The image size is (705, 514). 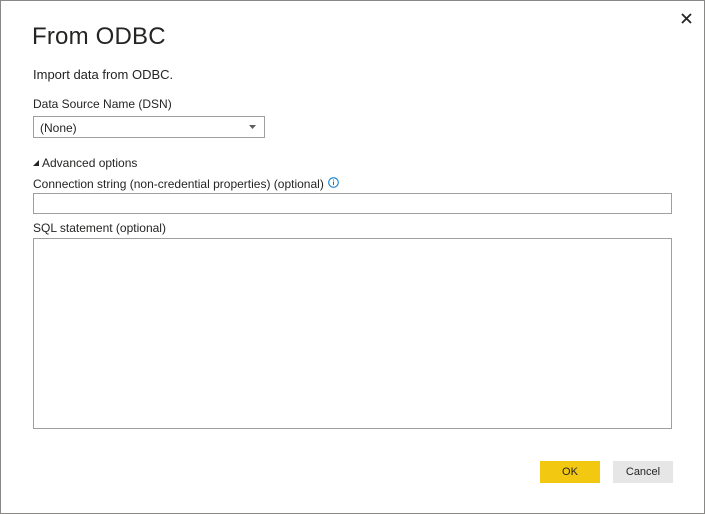 I want to click on close-icon, so click(x=686, y=18).